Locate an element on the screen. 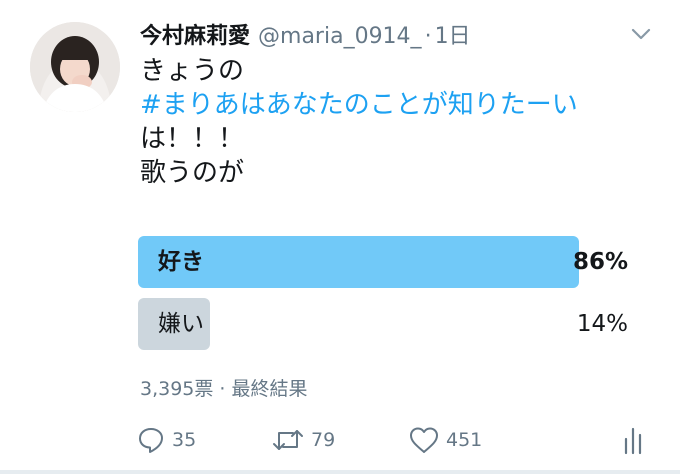  chevron-down-icon is located at coordinates (641, 34).